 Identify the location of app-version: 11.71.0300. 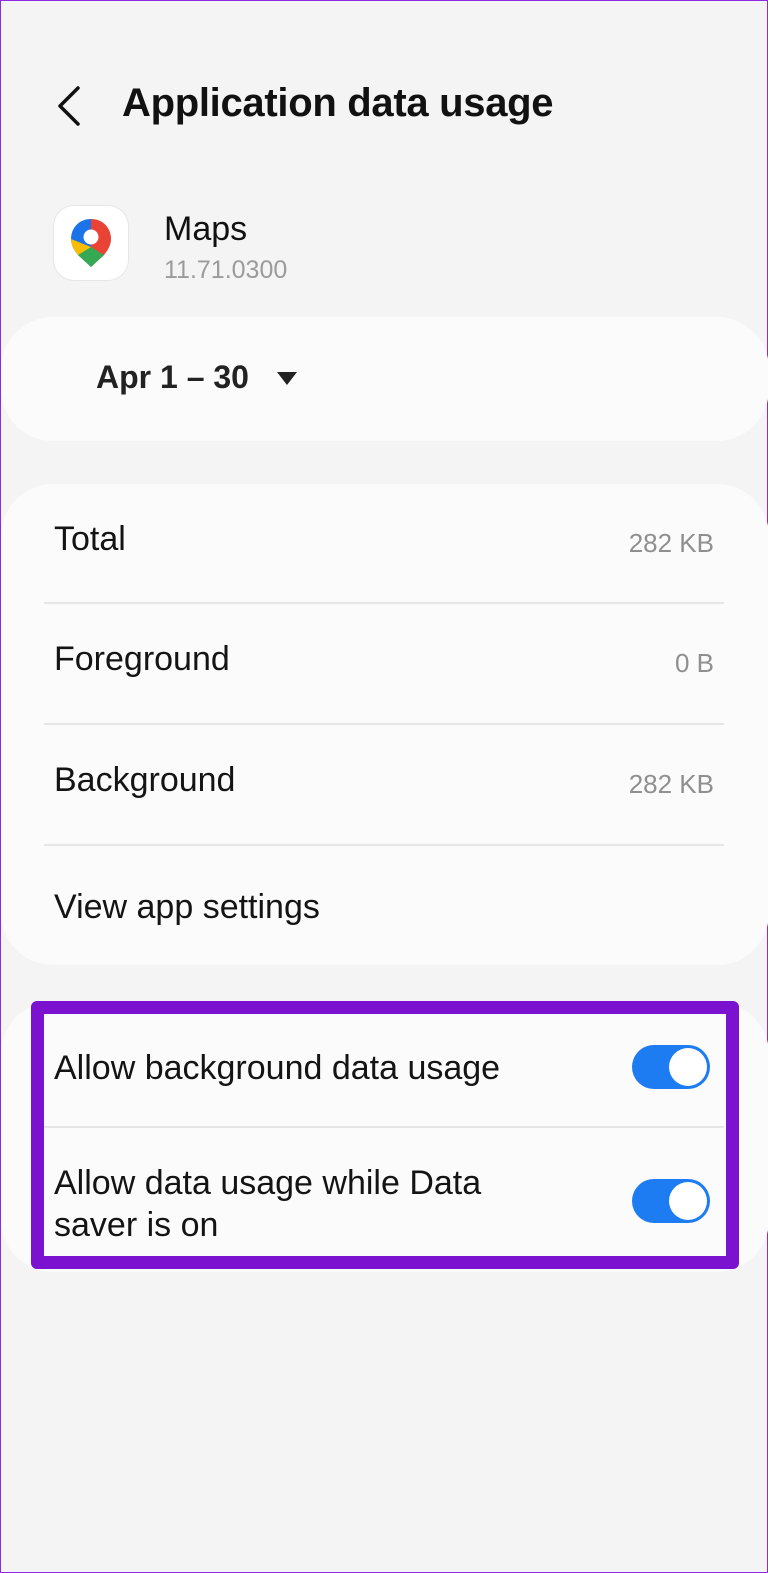
(226, 270).